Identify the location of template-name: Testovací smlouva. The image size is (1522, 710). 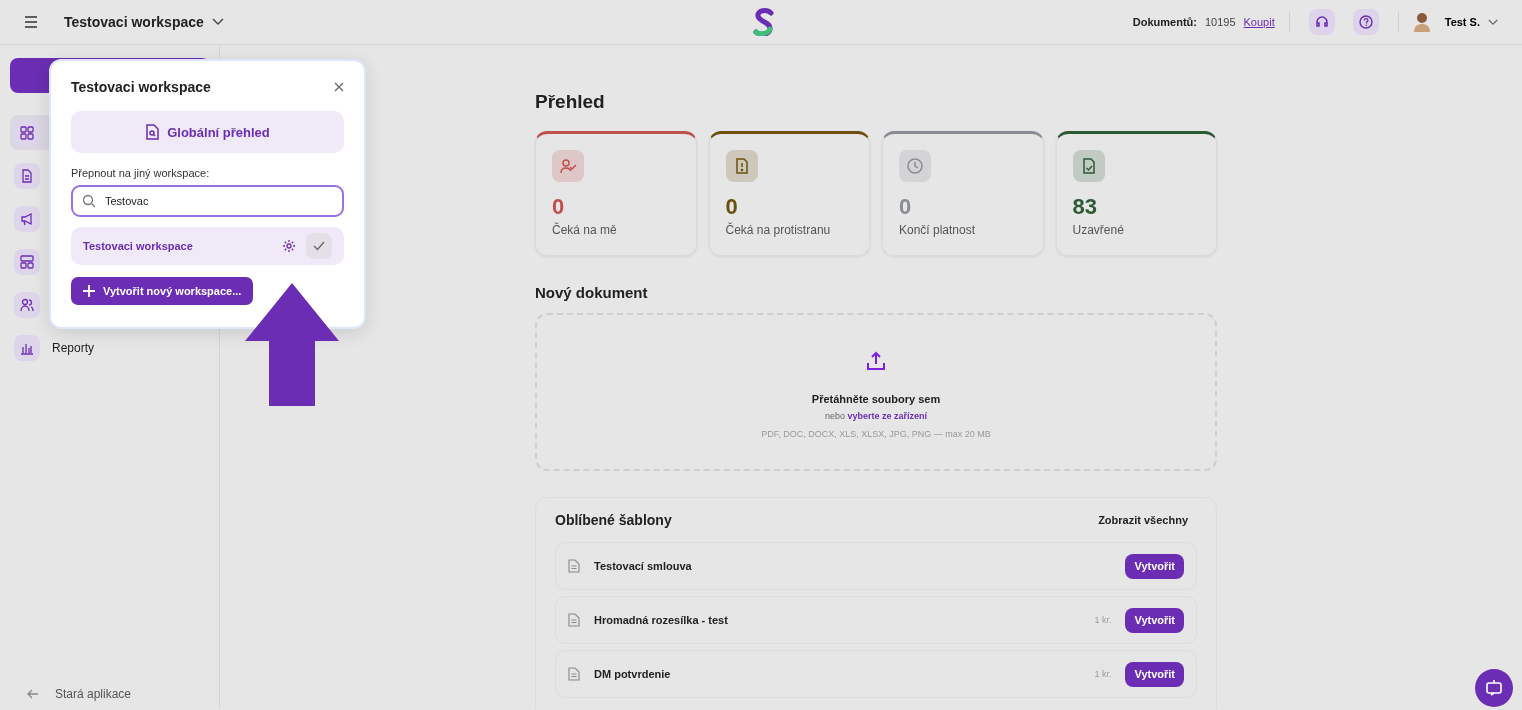
(643, 566).